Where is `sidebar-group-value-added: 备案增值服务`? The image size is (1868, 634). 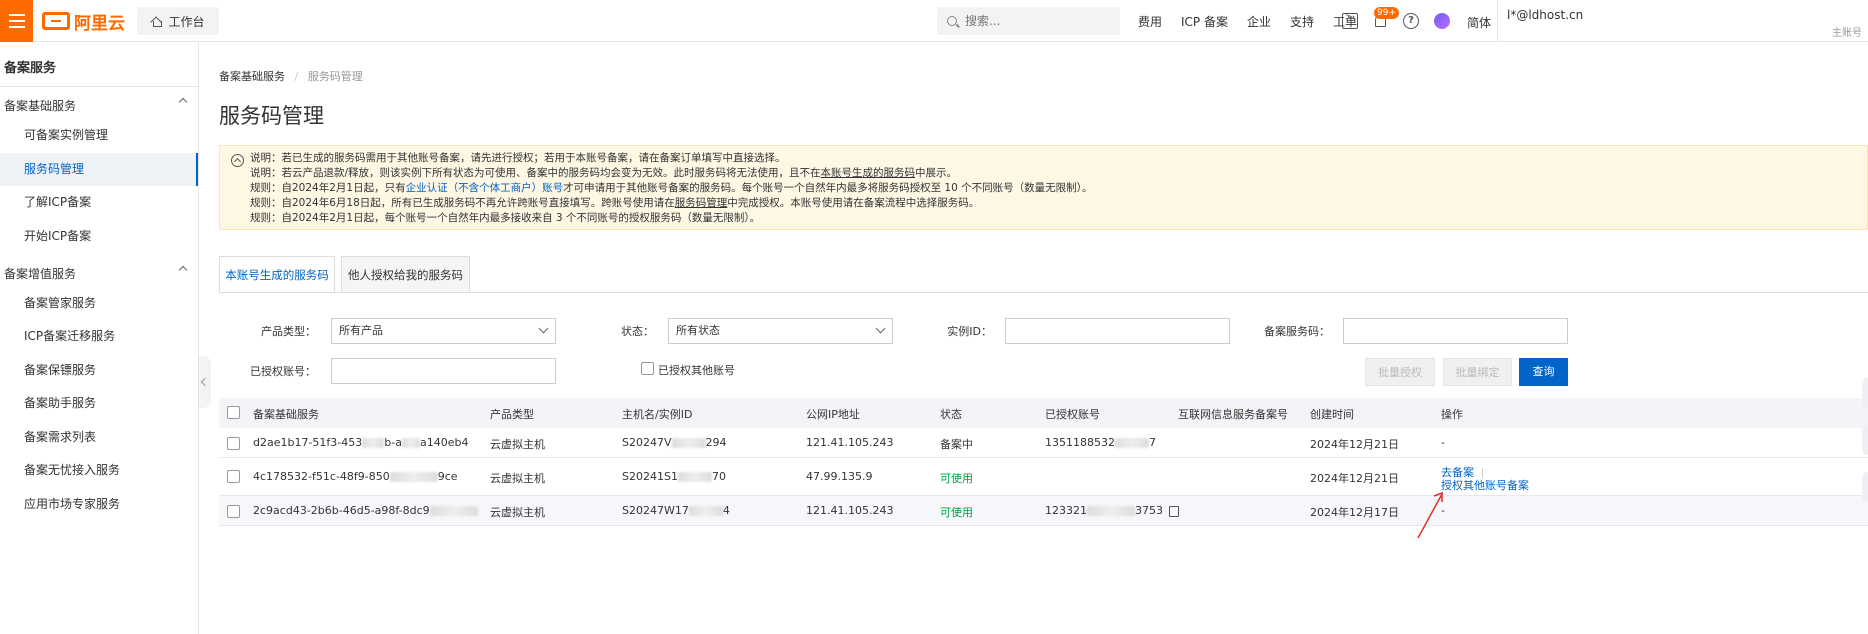
sidebar-group-value-added: 备案增值服务 is located at coordinates (96, 273).